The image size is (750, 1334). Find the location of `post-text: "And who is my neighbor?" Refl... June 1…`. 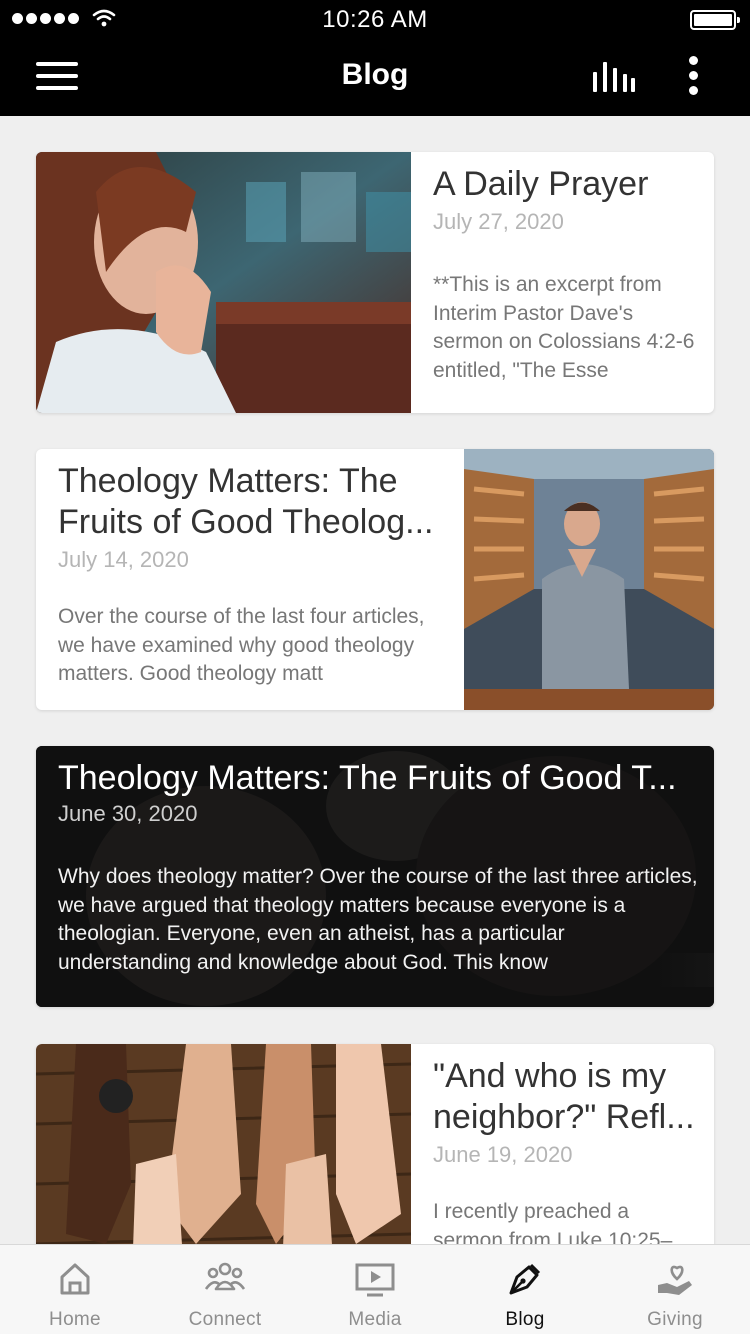

post-text: "And who is my neighbor?" Refl... June 1… is located at coordinates (564, 1144).